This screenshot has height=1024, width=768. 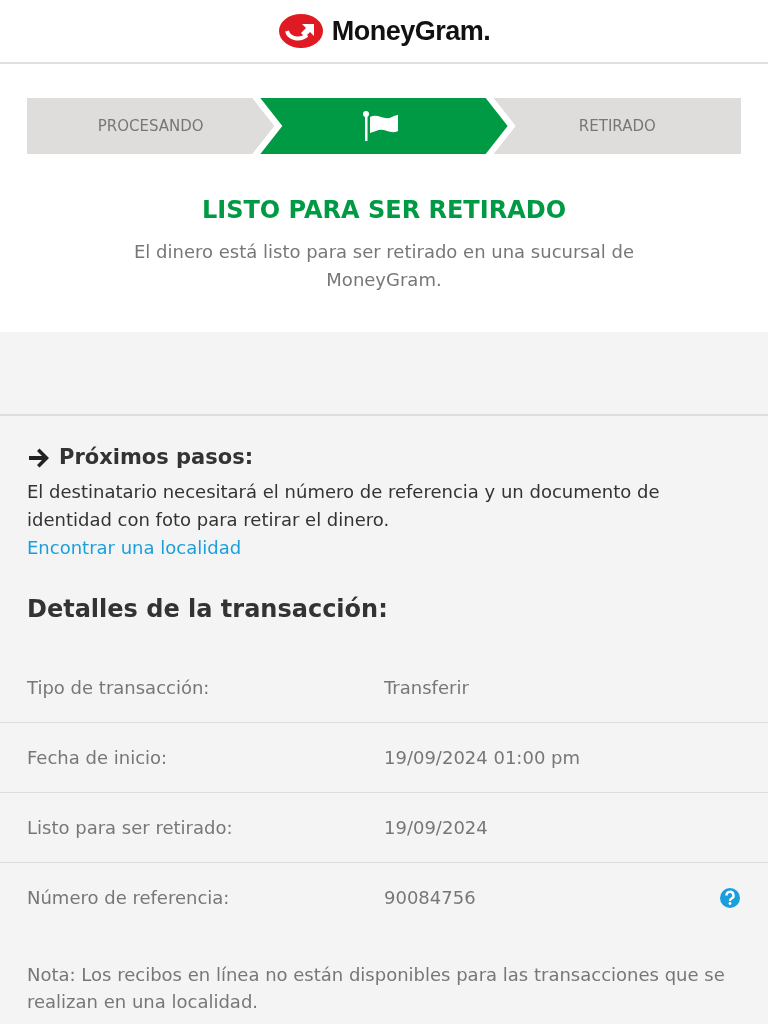 I want to click on section-heading: Próximos pasos:, so click(x=156, y=457).